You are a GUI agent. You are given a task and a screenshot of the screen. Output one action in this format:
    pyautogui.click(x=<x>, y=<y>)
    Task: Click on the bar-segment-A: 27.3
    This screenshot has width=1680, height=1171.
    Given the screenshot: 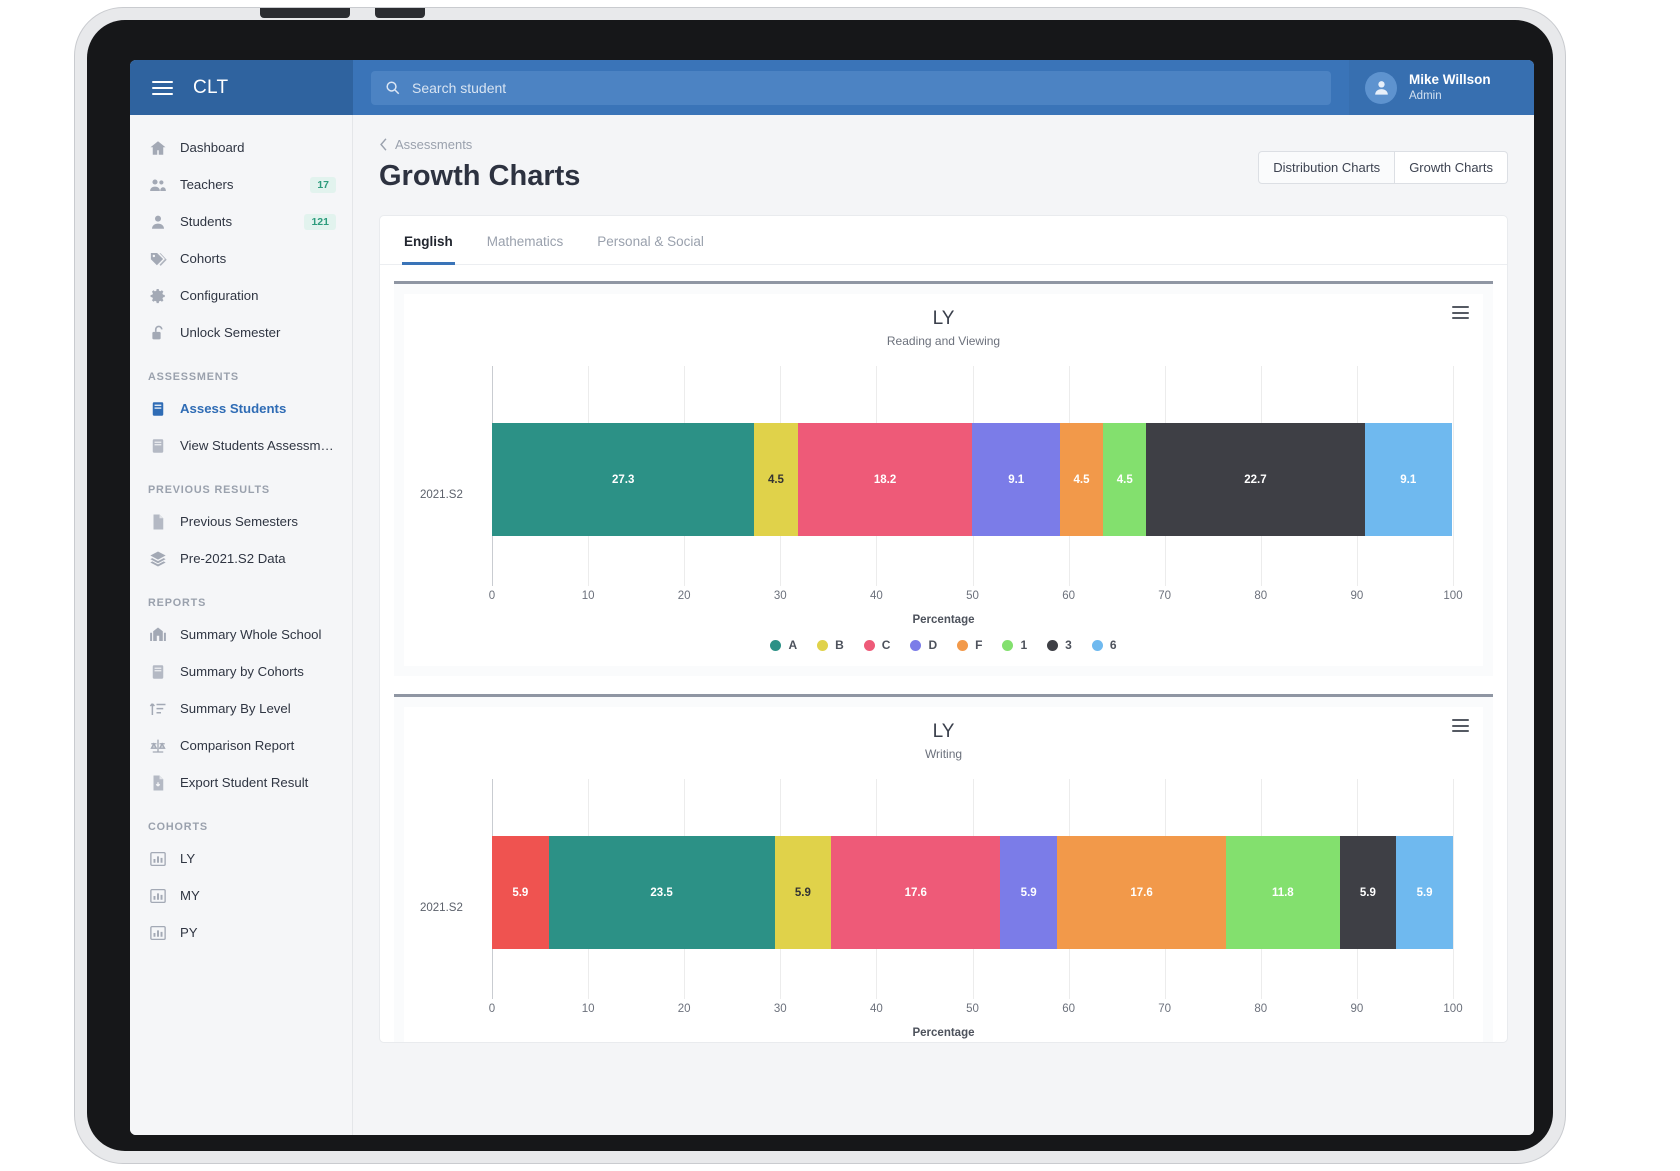 What is the action you would take?
    pyautogui.click(x=623, y=479)
    